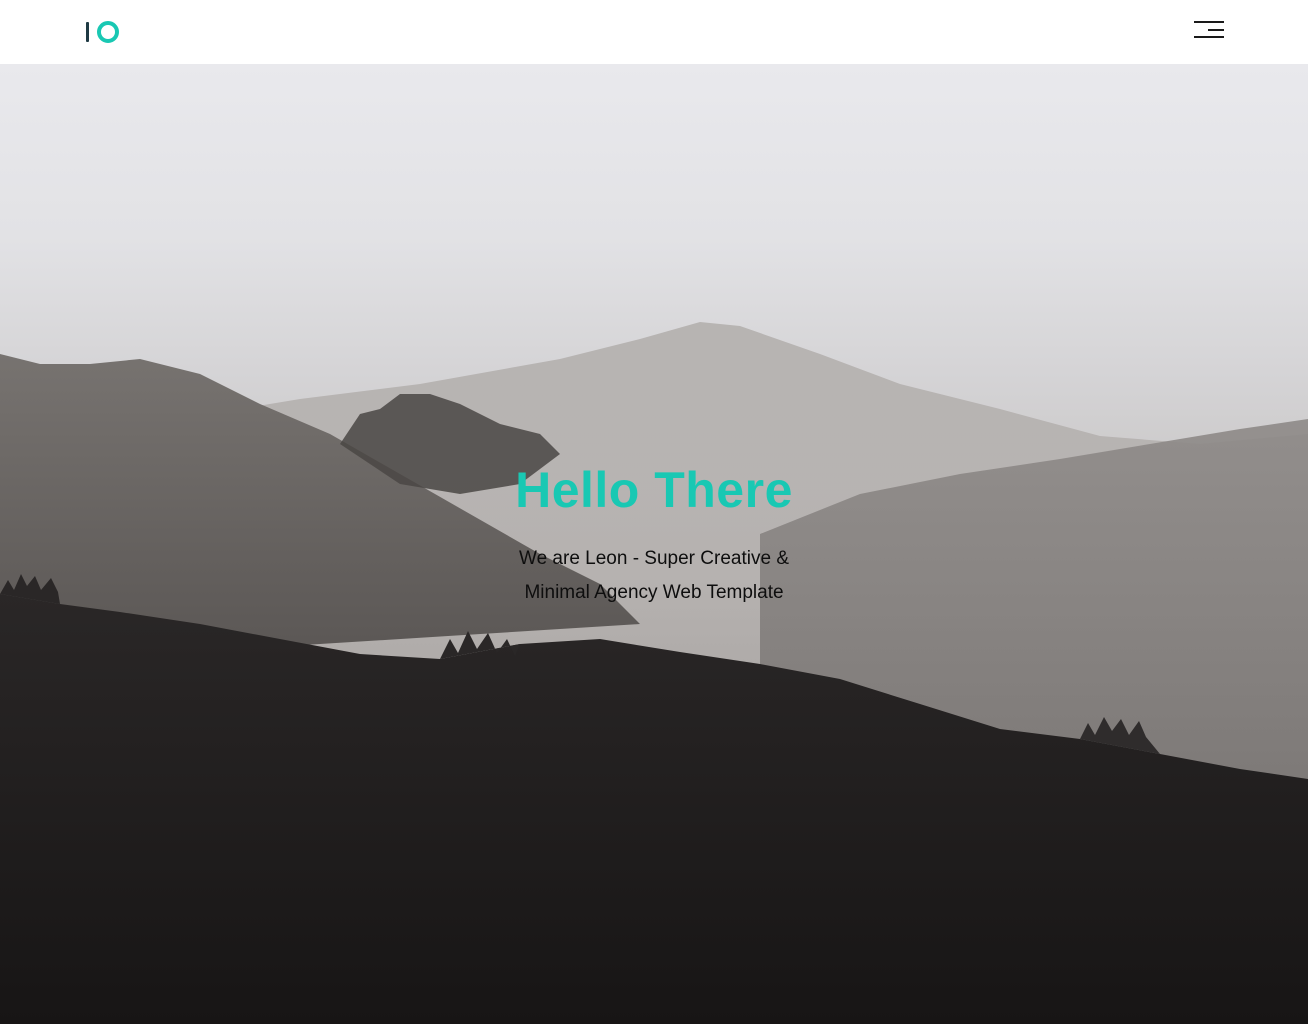 This screenshot has width=1308, height=1024. I want to click on hamburger-menu-icon, so click(1209, 22).